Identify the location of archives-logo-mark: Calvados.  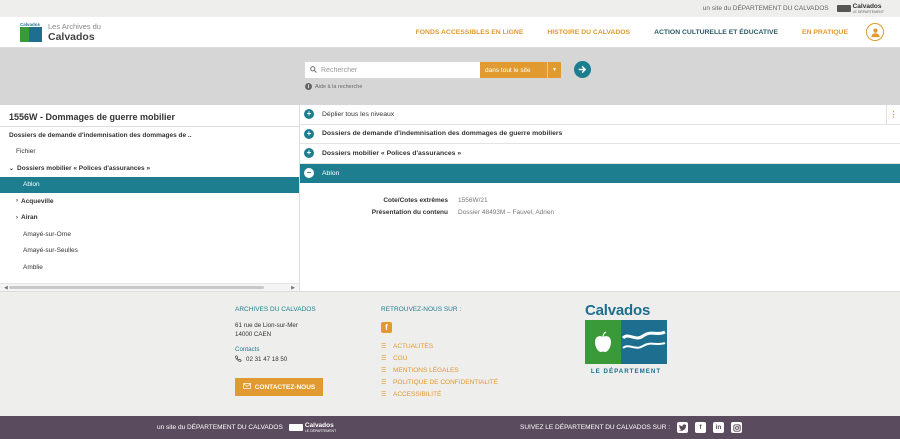
(31, 32).